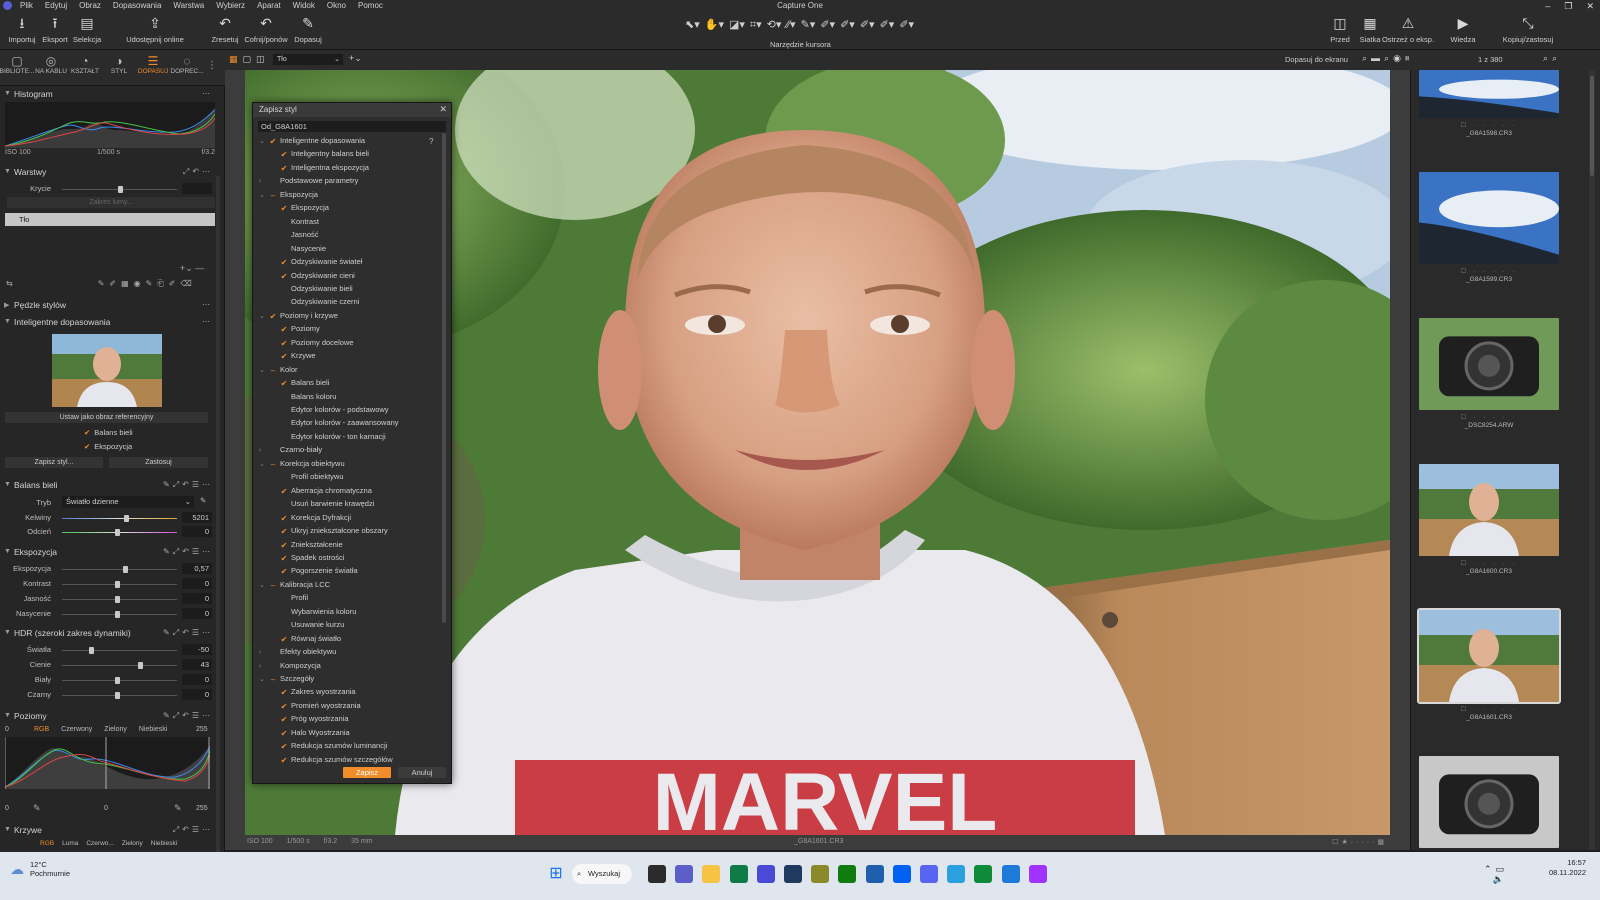  I want to click on slider-row: Kelwiny 5201, so click(109, 518).